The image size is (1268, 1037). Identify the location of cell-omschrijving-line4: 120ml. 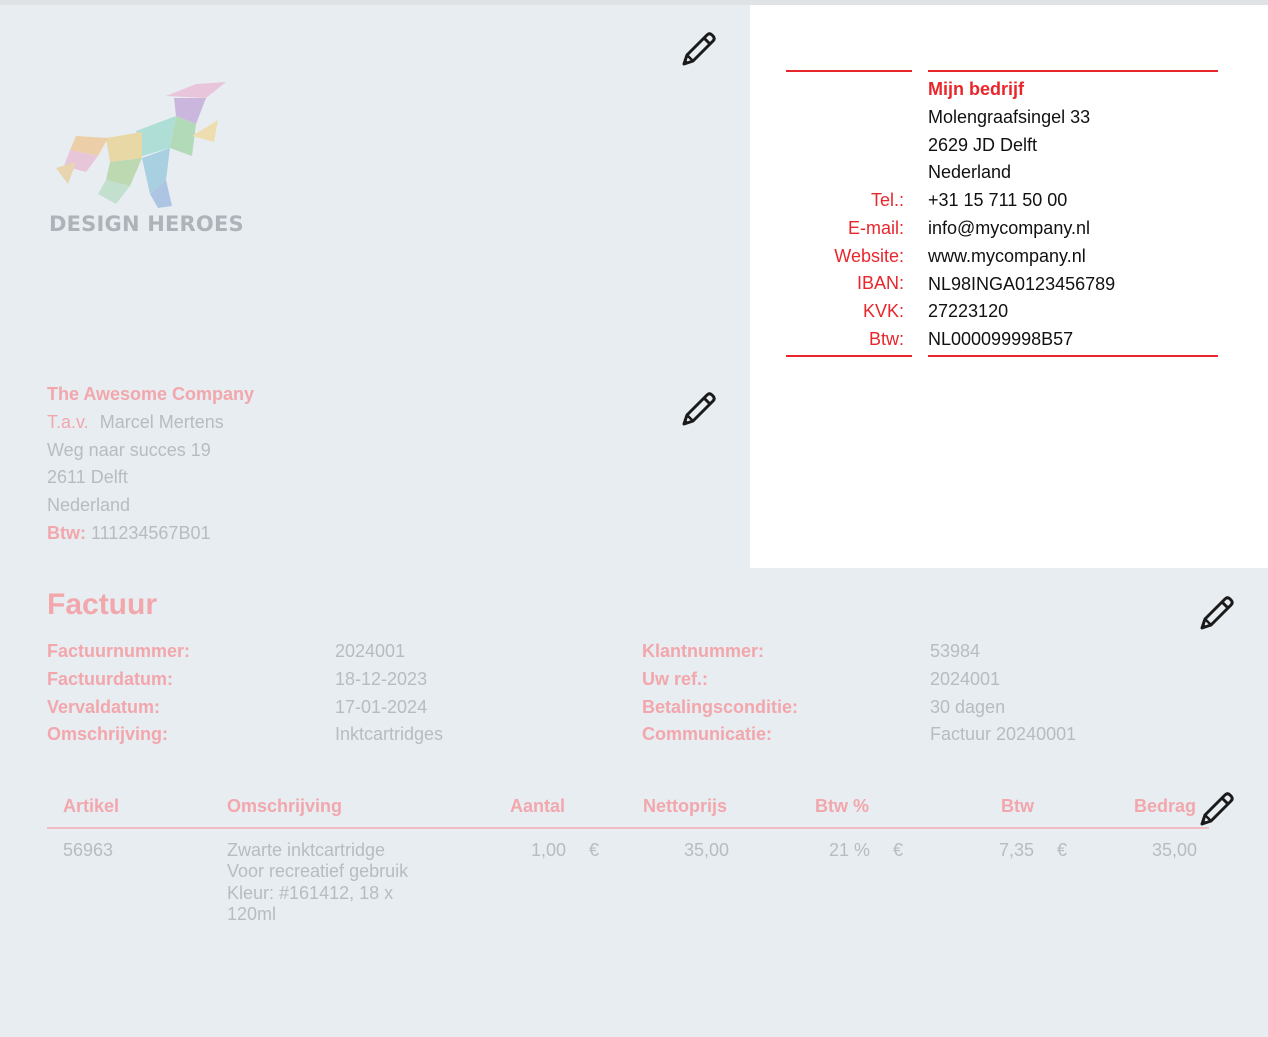
(252, 914).